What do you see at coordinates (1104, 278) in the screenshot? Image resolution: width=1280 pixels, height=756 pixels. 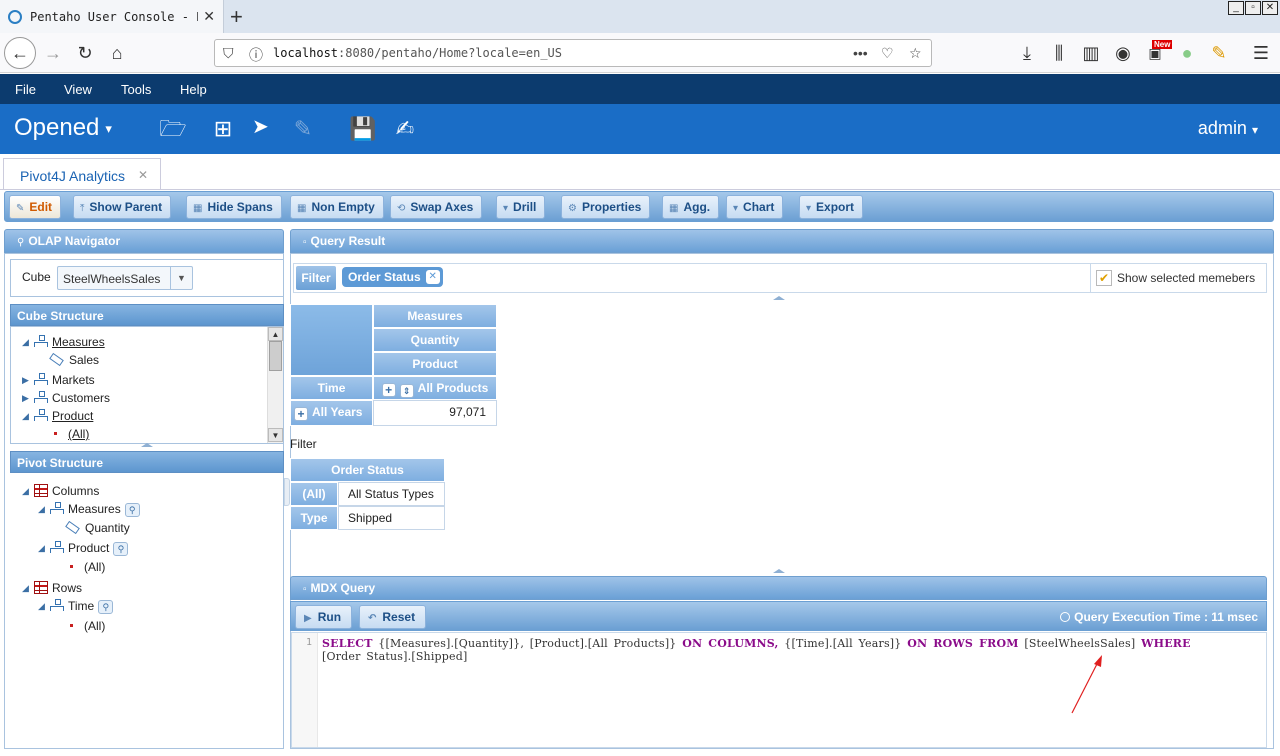 I see `show-selected-checkbox: ✔` at bounding box center [1104, 278].